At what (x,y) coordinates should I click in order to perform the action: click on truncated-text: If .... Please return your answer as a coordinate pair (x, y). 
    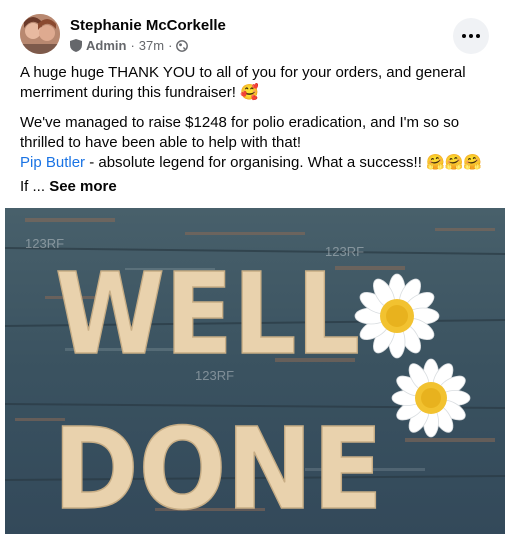
    Looking at the image, I should click on (33, 186).